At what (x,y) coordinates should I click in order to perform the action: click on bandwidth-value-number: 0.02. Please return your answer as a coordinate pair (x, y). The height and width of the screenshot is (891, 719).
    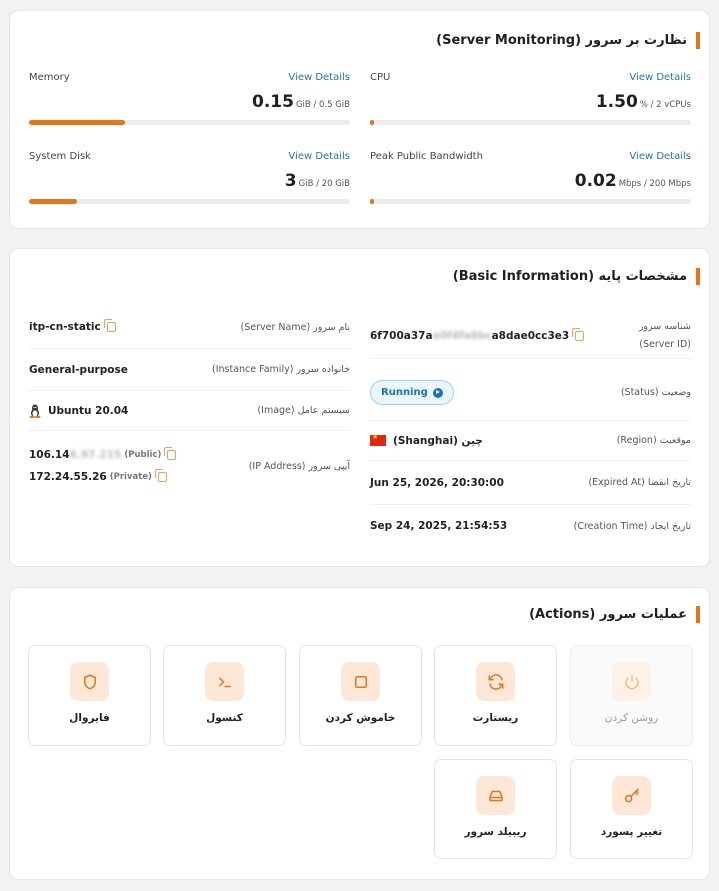
    Looking at the image, I should click on (595, 181).